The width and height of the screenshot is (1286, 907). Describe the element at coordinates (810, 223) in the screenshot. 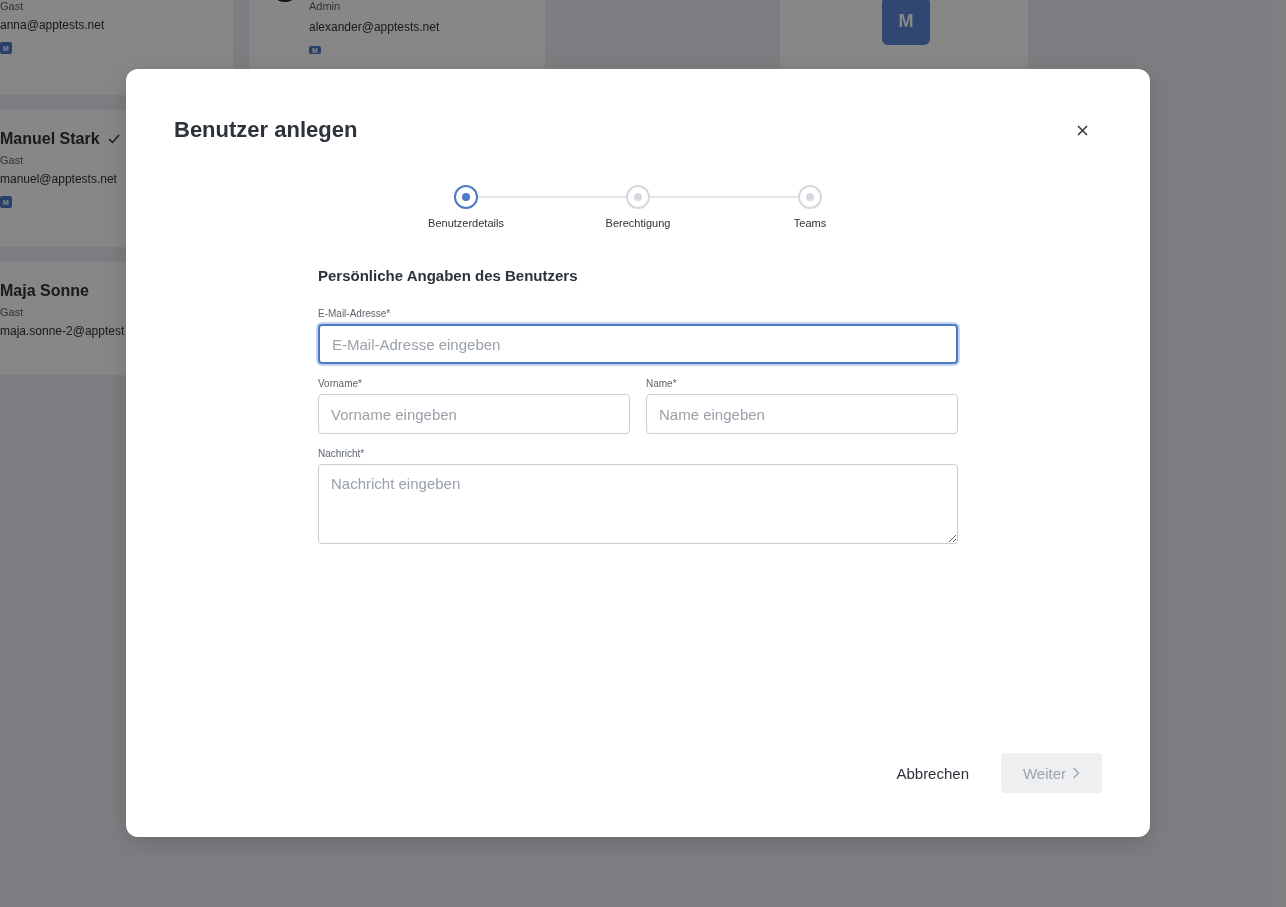

I see `step-tab: Teams` at that location.